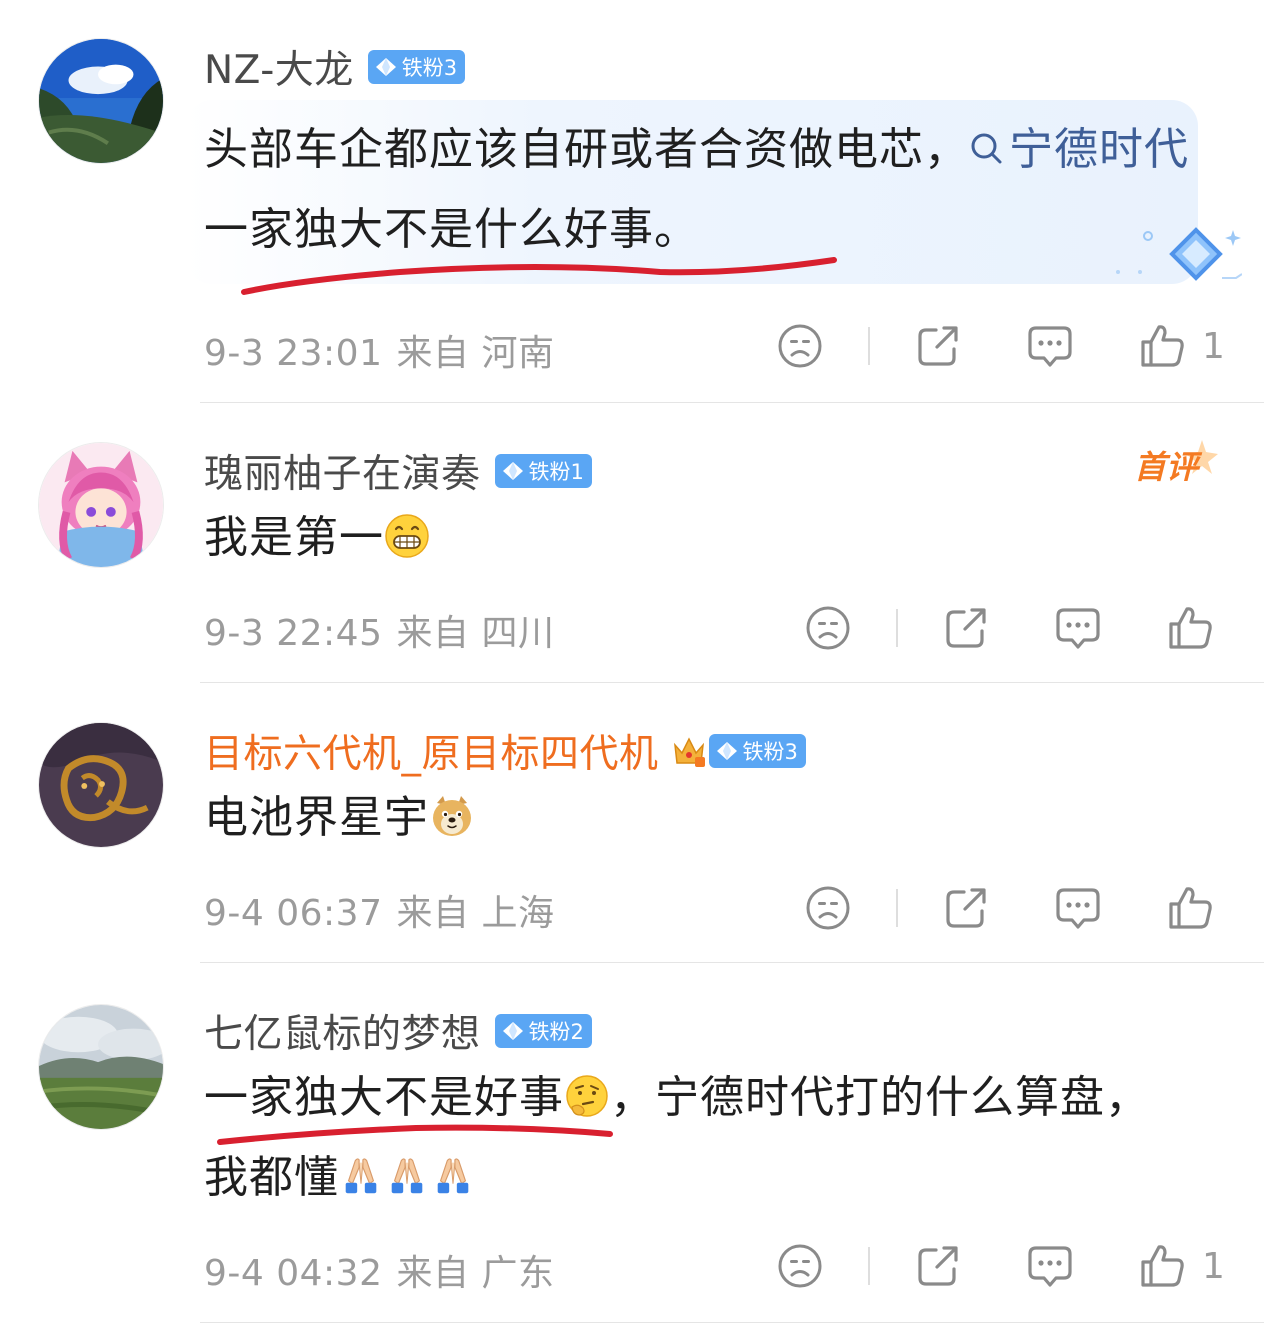  I want to click on first-comment-tag: 首评, so click(1176, 462).